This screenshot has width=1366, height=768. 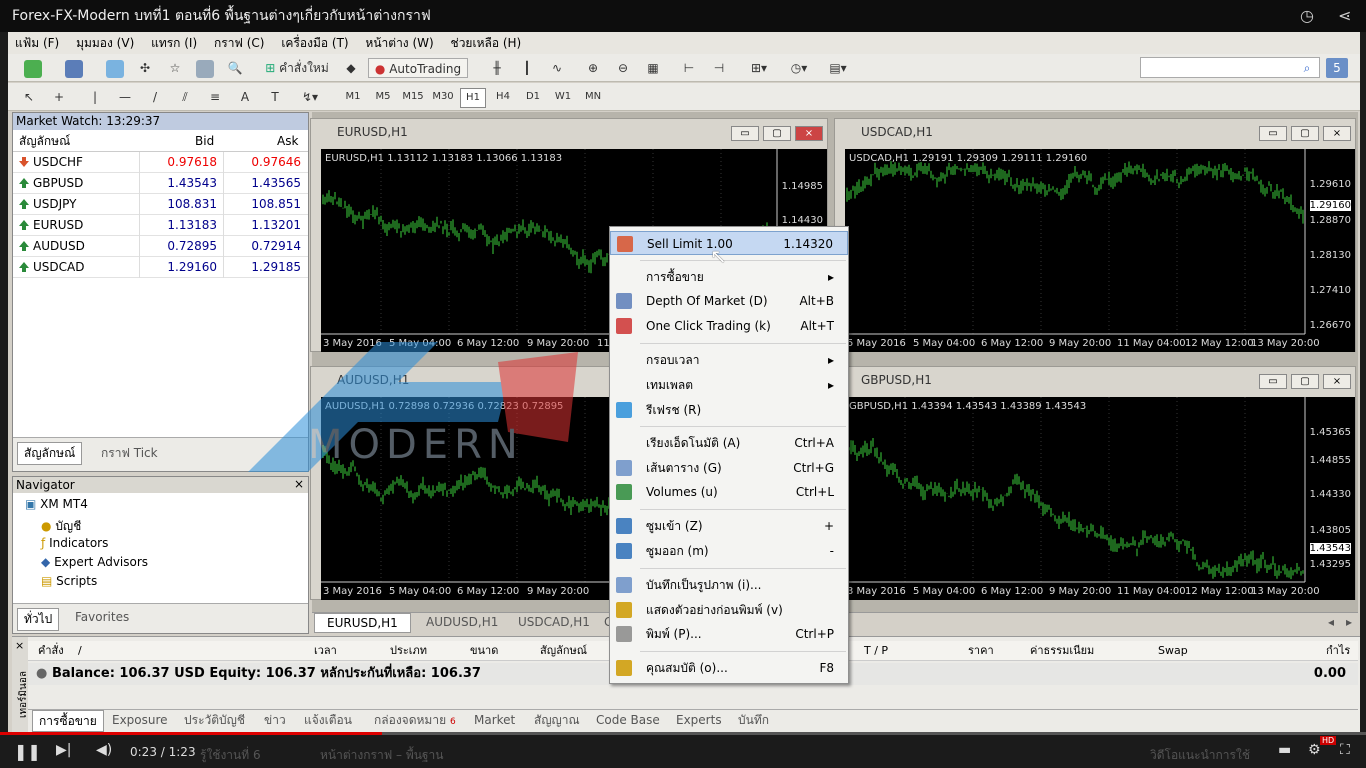 I want to click on terminal-icon, so click(x=205, y=68).